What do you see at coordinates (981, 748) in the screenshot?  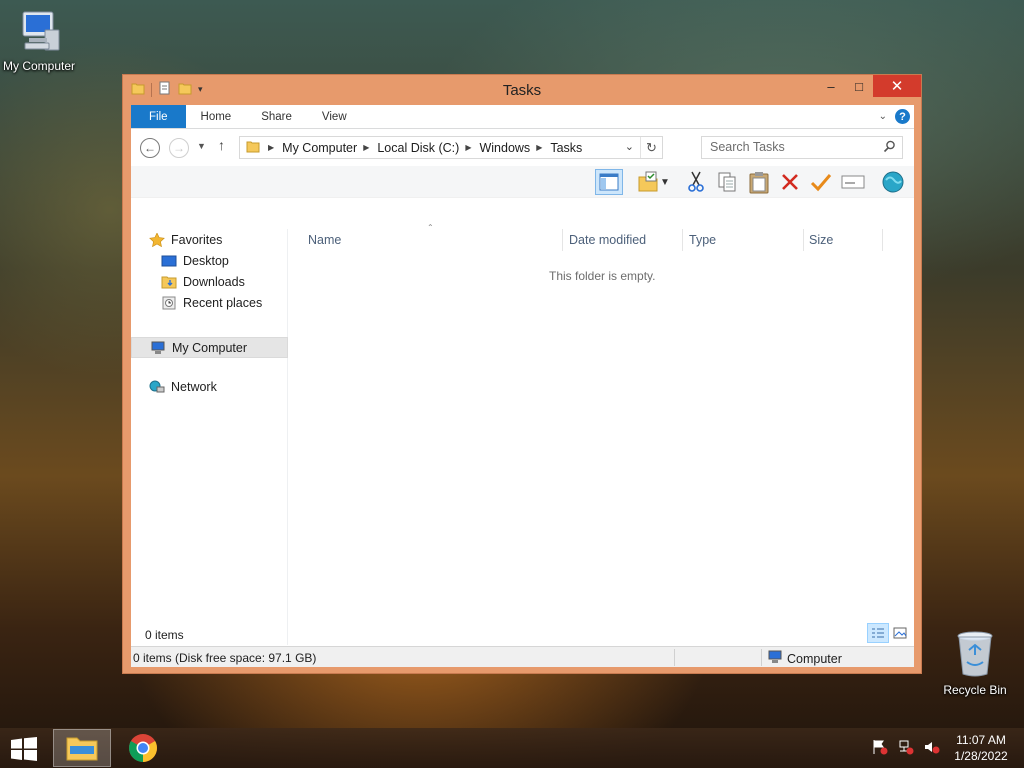 I see `clock: 11:07 AM 1/28/2022` at bounding box center [981, 748].